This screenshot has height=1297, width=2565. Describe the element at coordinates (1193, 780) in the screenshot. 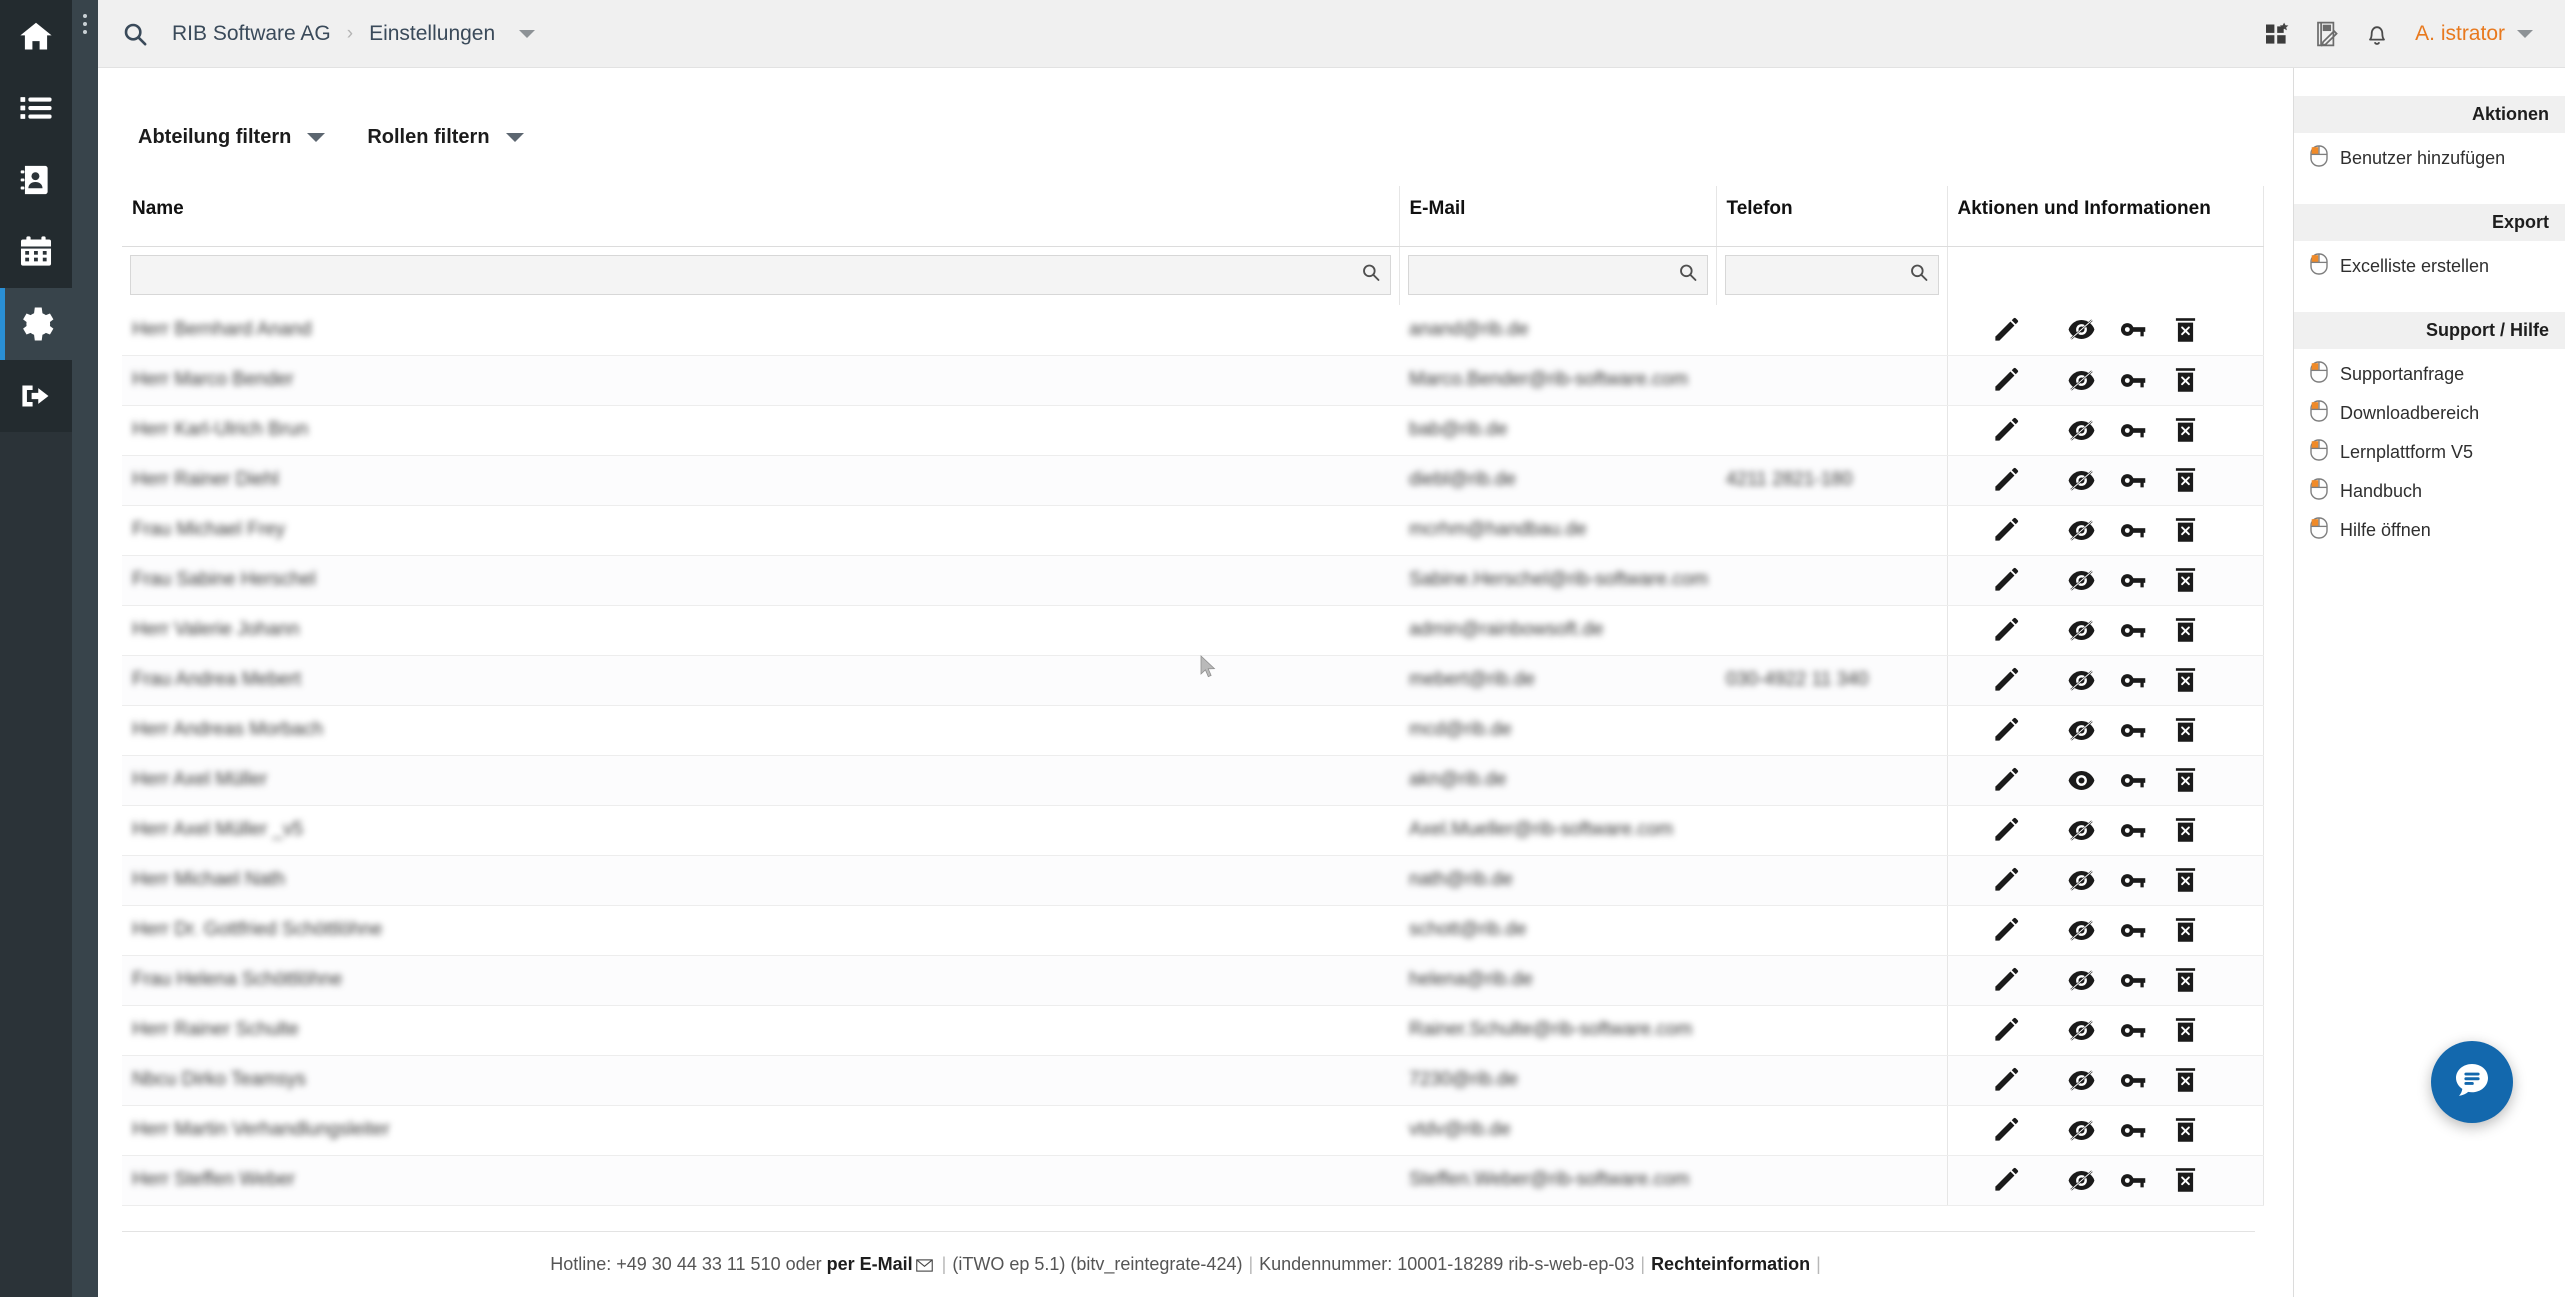

I see `table-row: Herr Axel Müller akn@rib.de` at that location.